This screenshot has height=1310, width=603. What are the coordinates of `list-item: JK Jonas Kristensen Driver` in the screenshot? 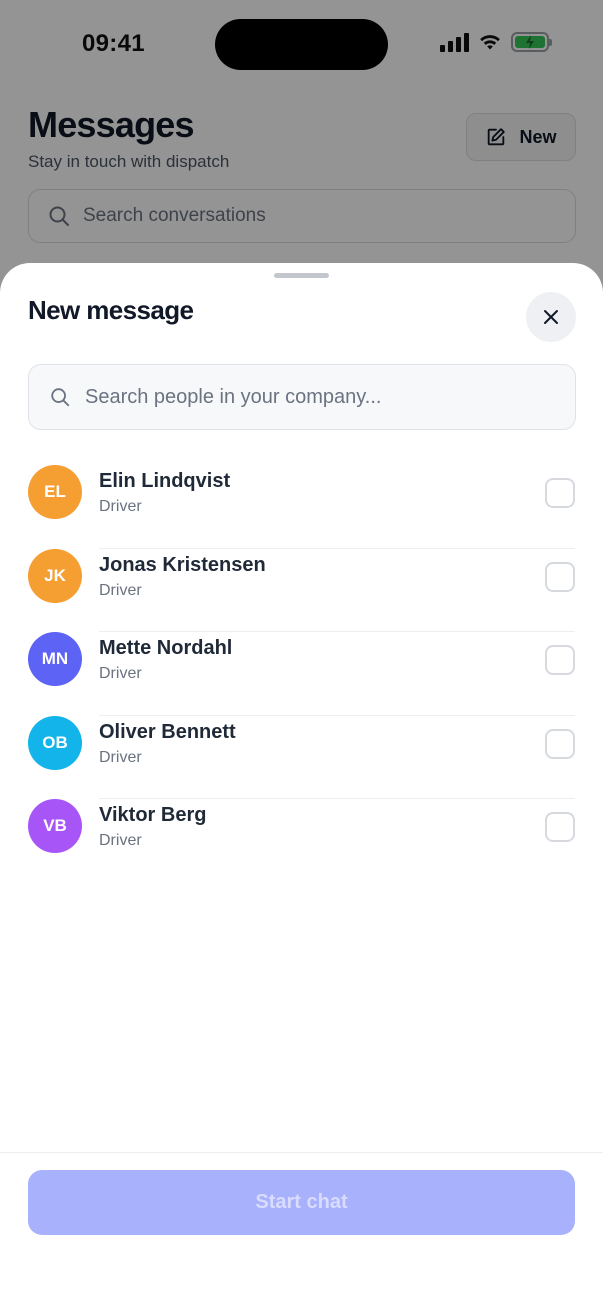 It's located at (301, 576).